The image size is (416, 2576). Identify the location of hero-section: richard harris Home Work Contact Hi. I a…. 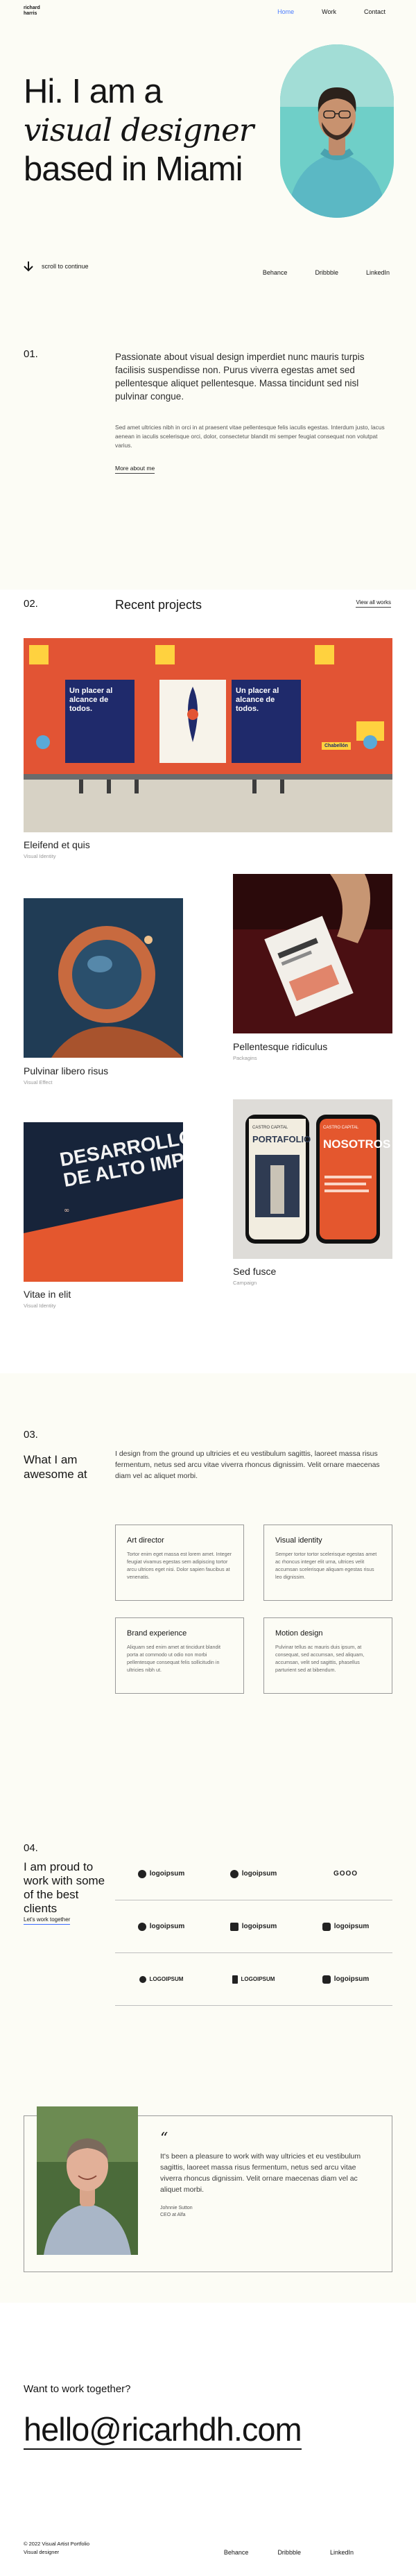
(208, 149).